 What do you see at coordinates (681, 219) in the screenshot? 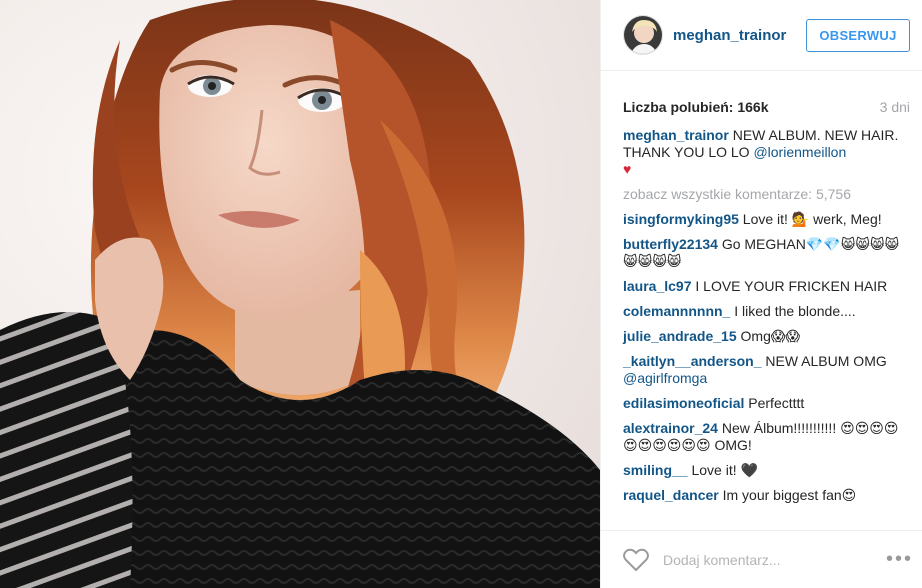
I see `comment-username: isingformyking95` at bounding box center [681, 219].